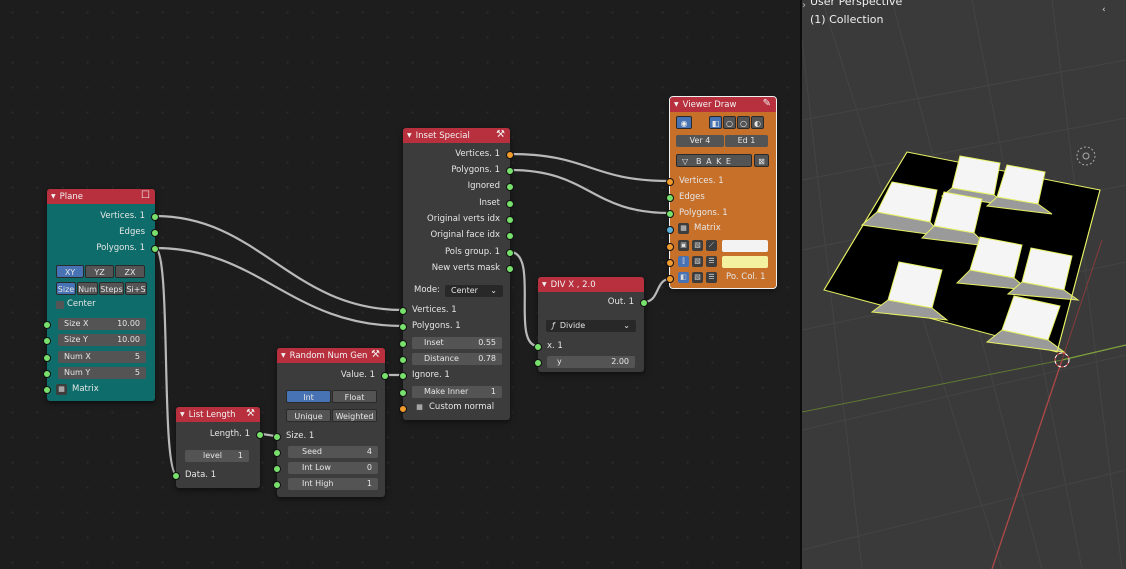 The height and width of the screenshot is (569, 1126). Describe the element at coordinates (683, 261) in the screenshot. I see `edge-toggle-icon: ⫿` at that location.